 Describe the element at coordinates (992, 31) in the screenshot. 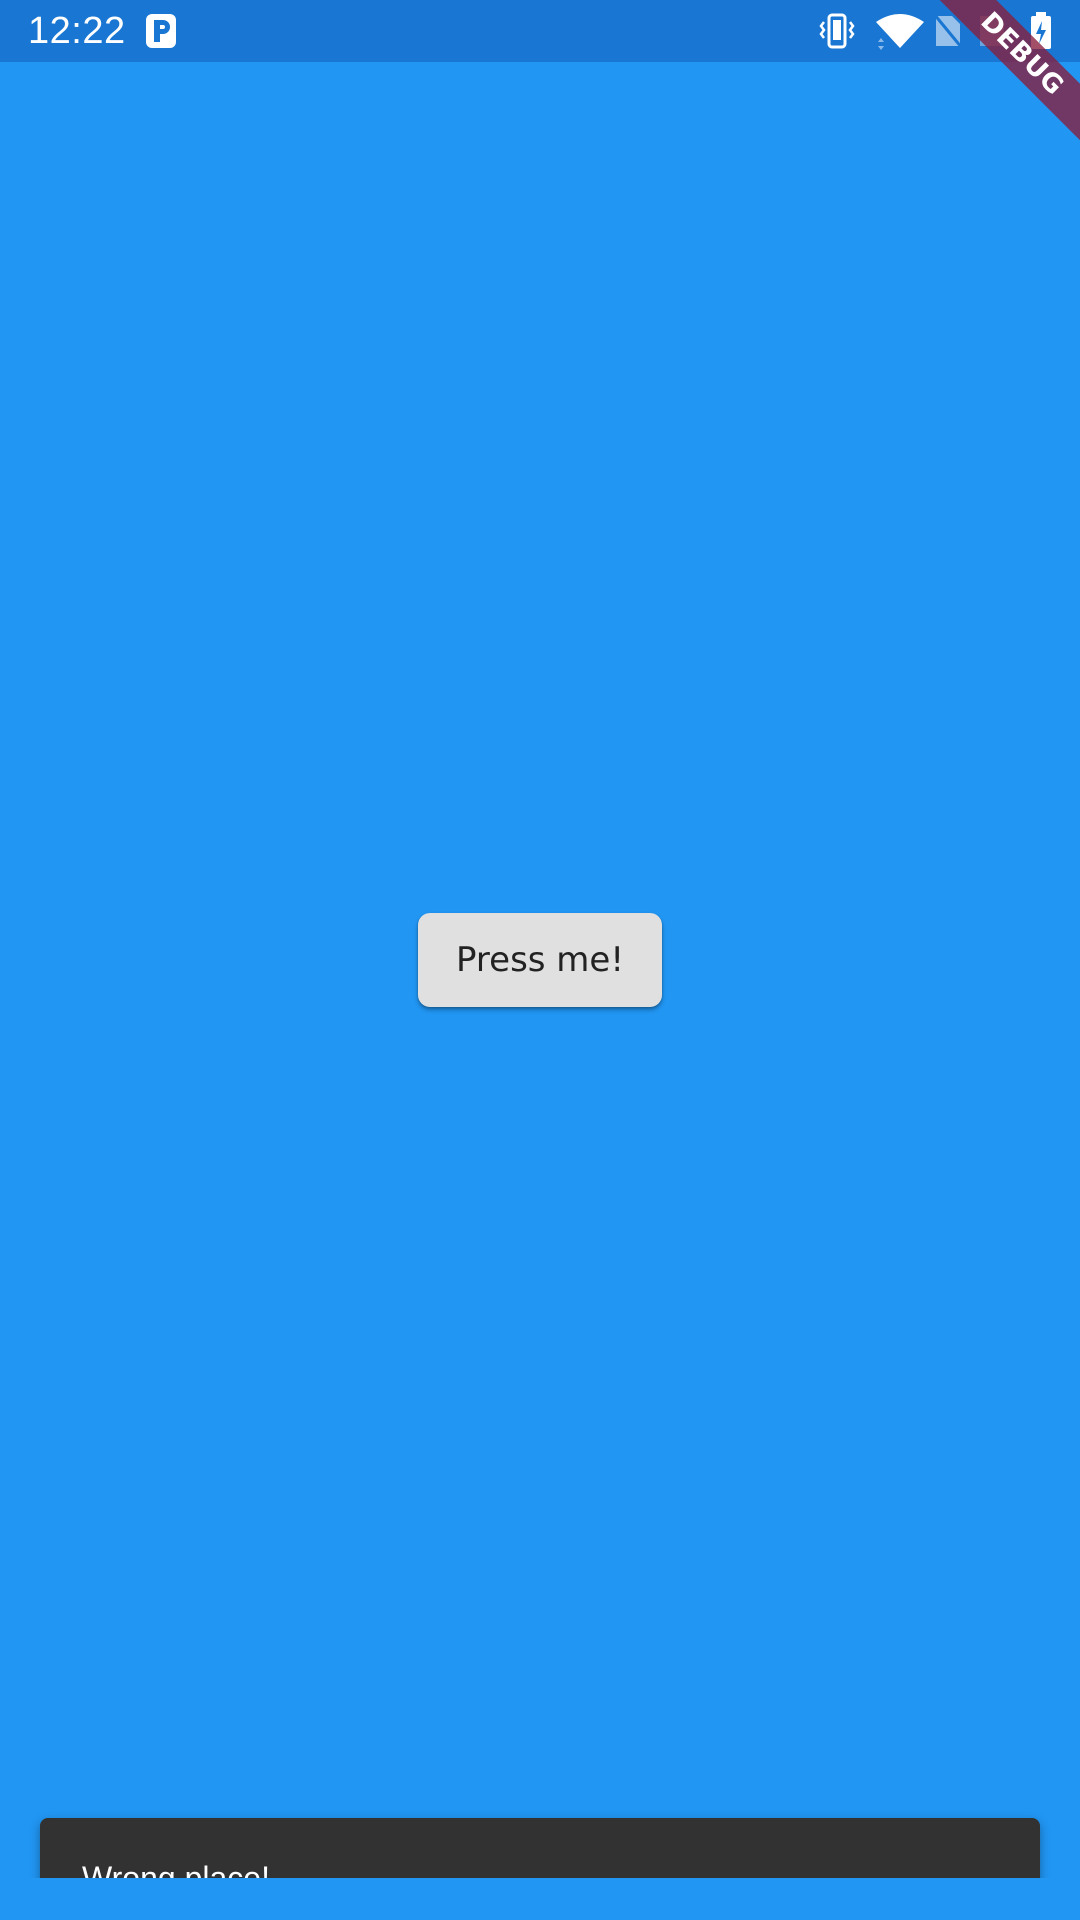

I see `sim-icon` at that location.